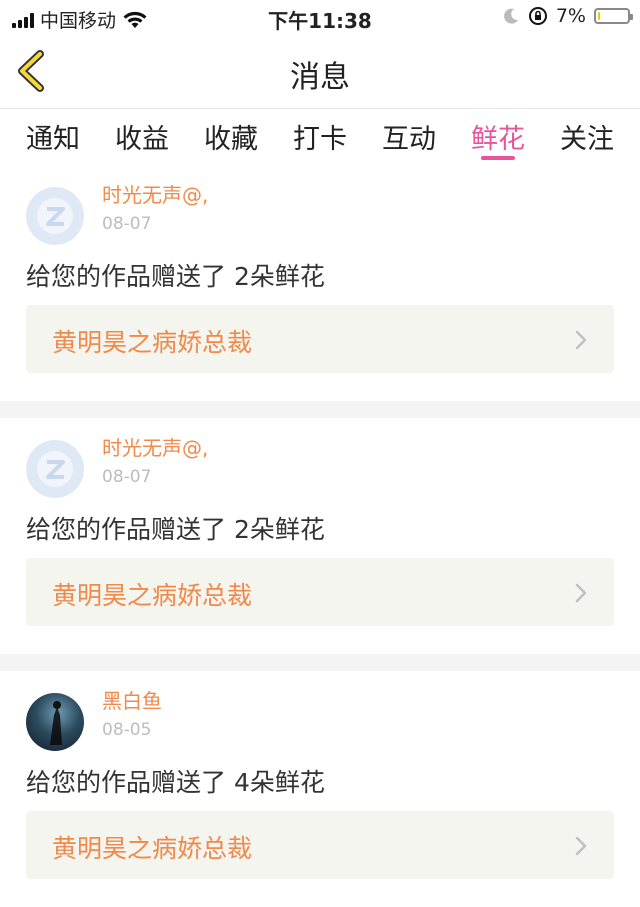  I want to click on photo-avatar-icon, so click(56, 723).